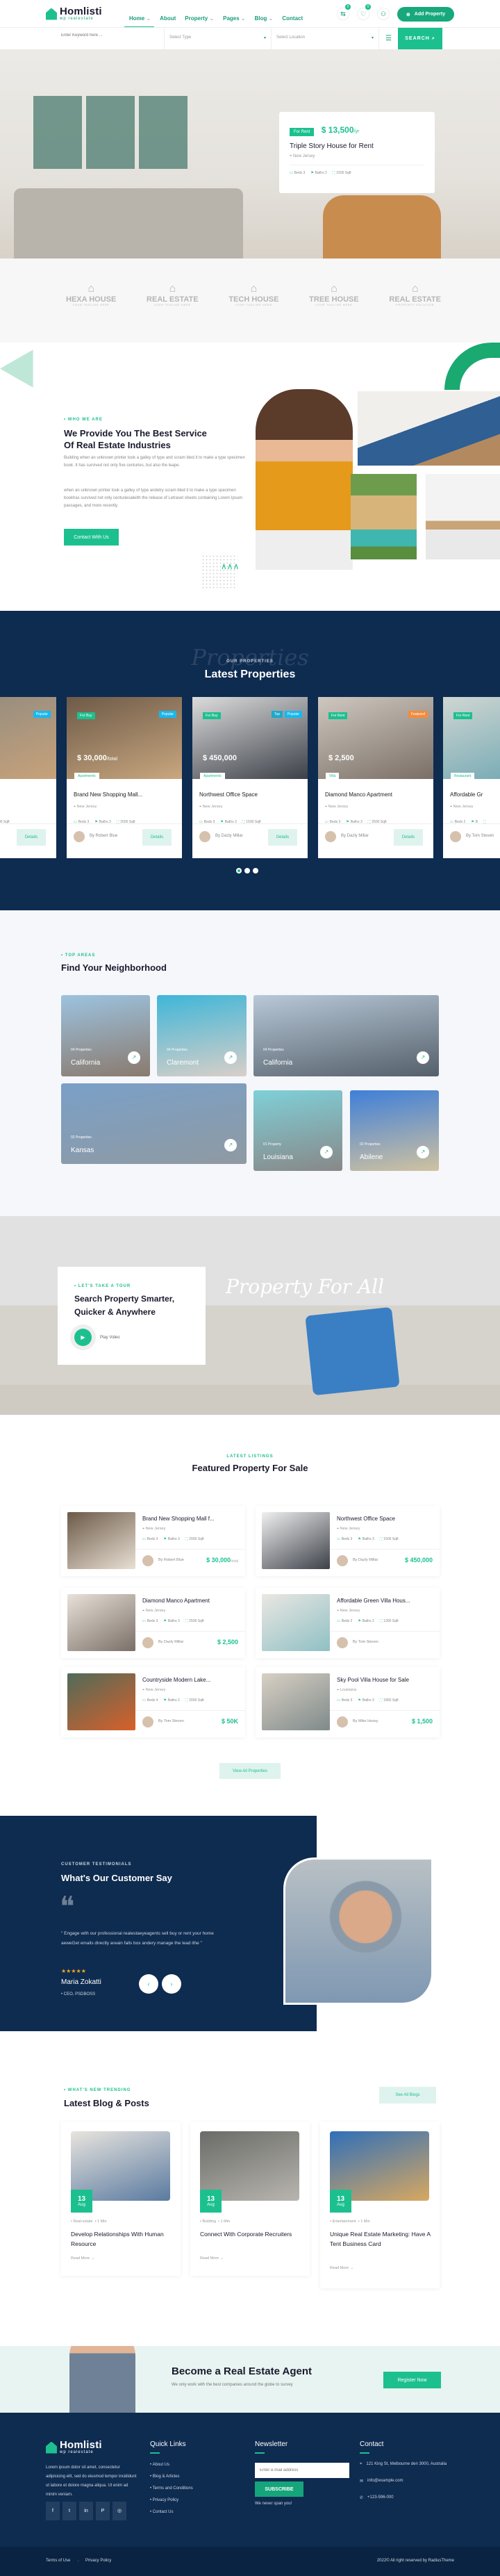 The height and width of the screenshot is (2576, 500). Describe the element at coordinates (264, 18) in the screenshot. I see `nav-blog: Blog ⌄` at that location.